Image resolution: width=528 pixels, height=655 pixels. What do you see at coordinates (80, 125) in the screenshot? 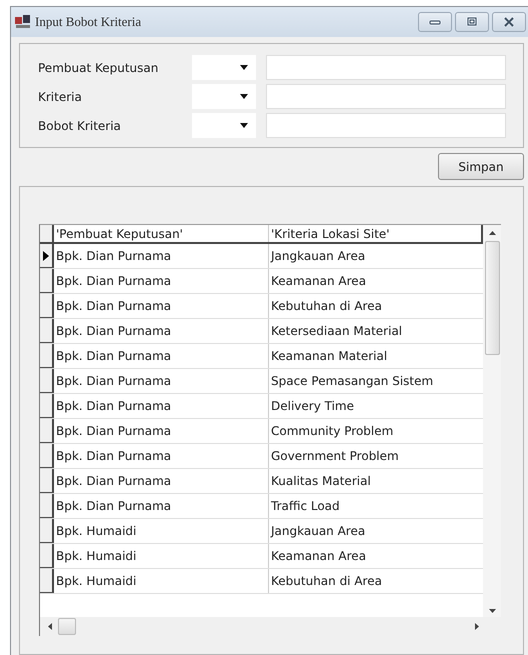
I see `field-label: Bobot Kriteria` at bounding box center [80, 125].